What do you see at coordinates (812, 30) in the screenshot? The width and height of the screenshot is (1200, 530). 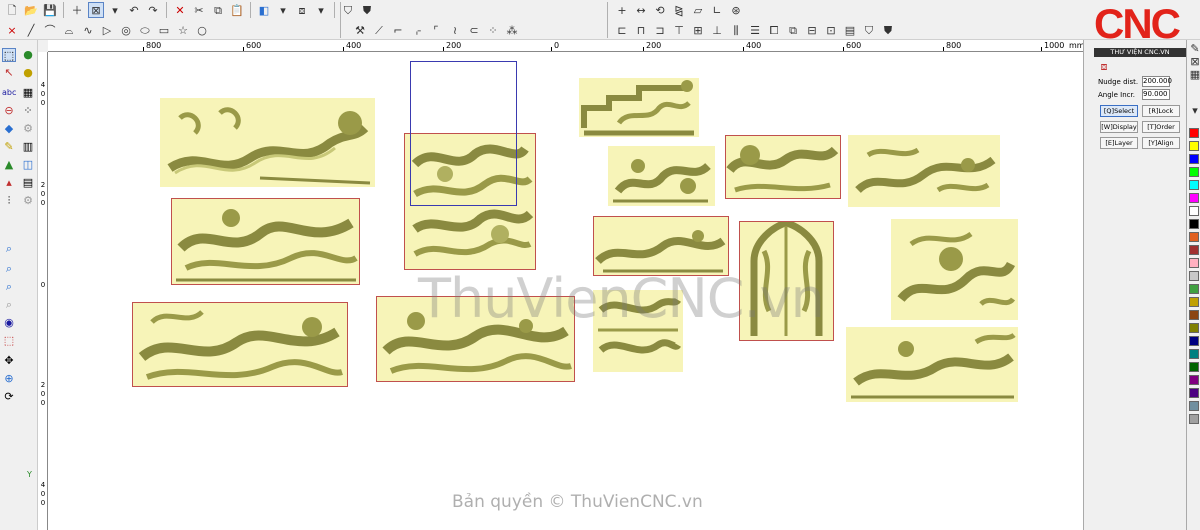 I see `array-icon: ⊟` at bounding box center [812, 30].